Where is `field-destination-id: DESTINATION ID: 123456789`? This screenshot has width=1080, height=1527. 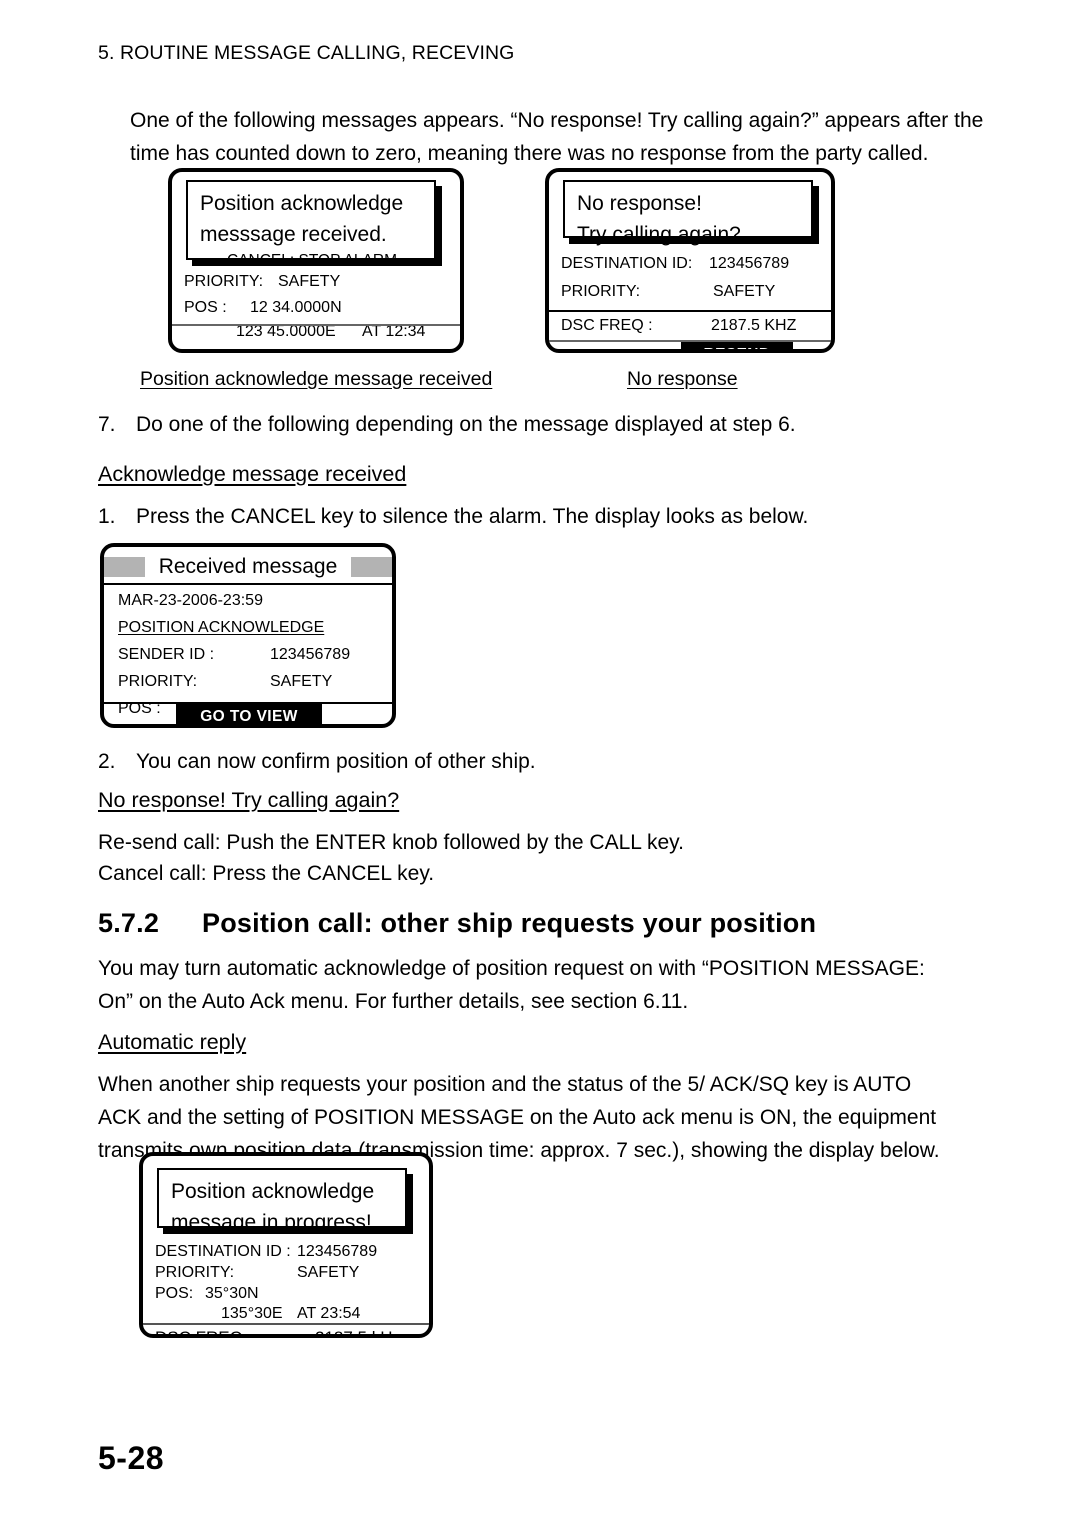 field-destination-id: DESTINATION ID: 123456789 is located at coordinates (695, 266).